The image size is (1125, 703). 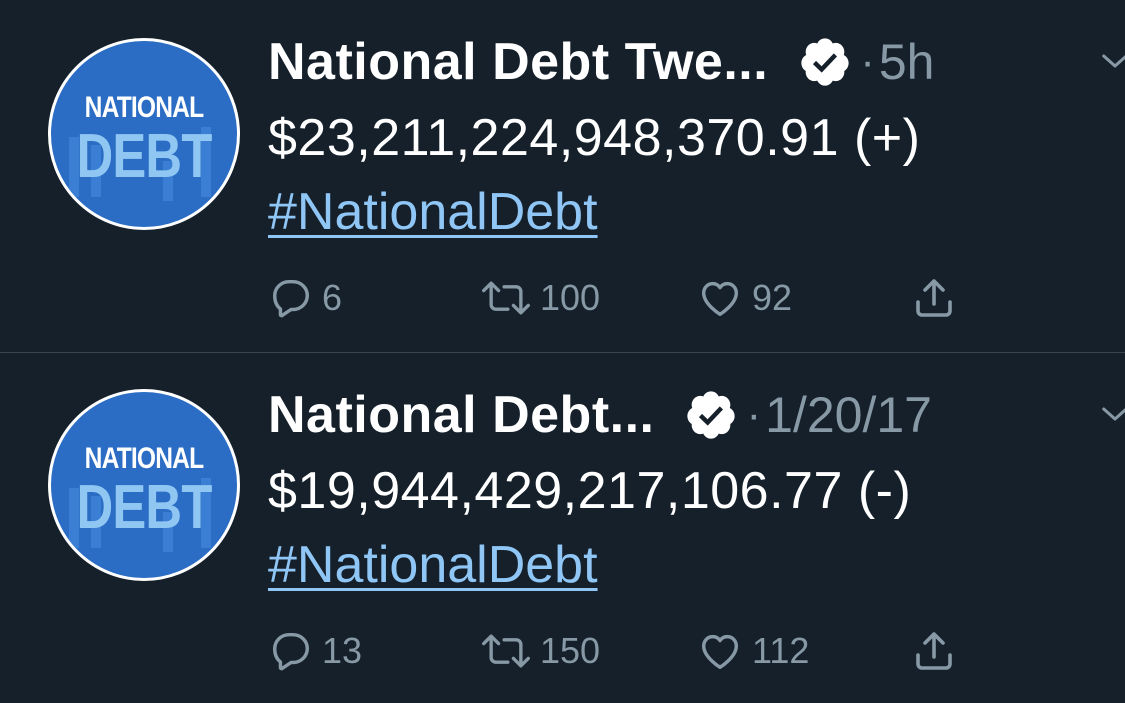 I want to click on retweet-count: 150, so click(x=570, y=650).